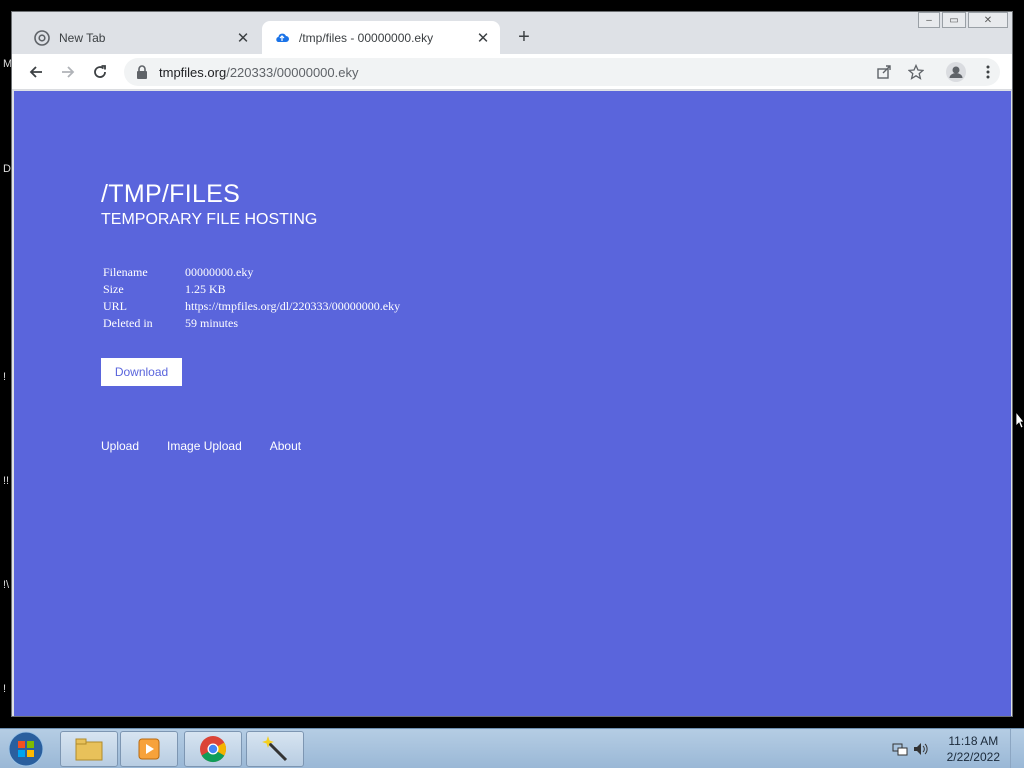 This screenshot has width=1024, height=768. Describe the element at coordinates (141, 372) in the screenshot. I see `download-button: Download` at that location.